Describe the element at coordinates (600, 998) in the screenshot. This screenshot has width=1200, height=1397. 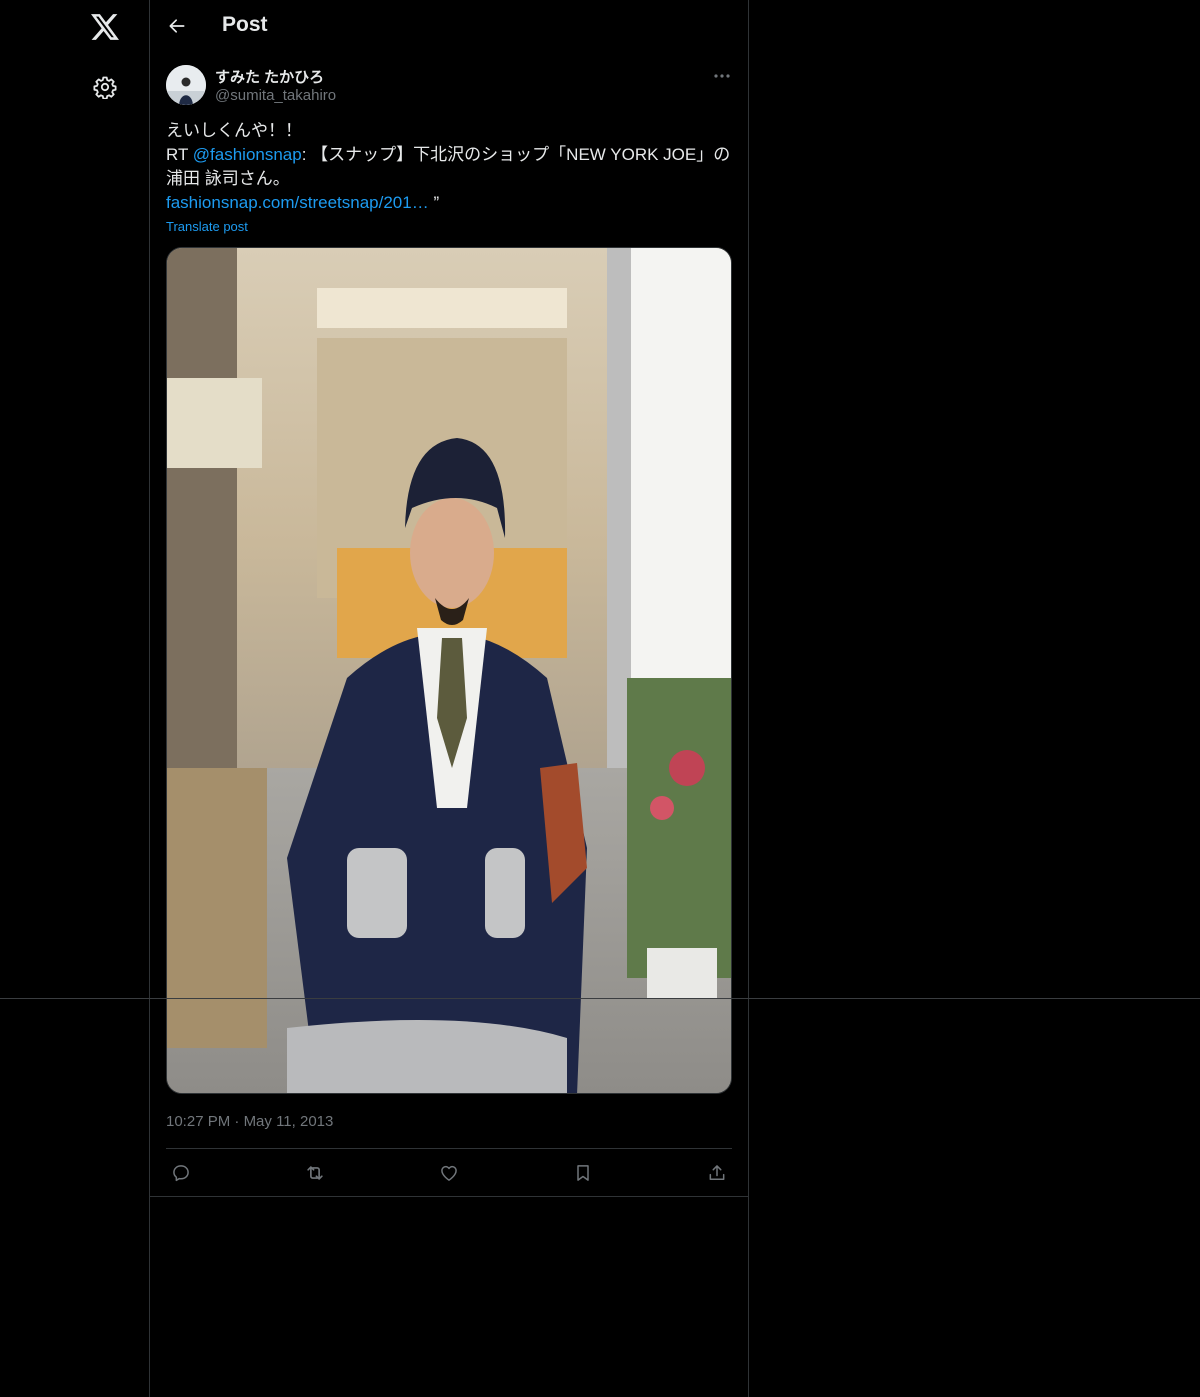
I see `viewport-fold-line` at that location.